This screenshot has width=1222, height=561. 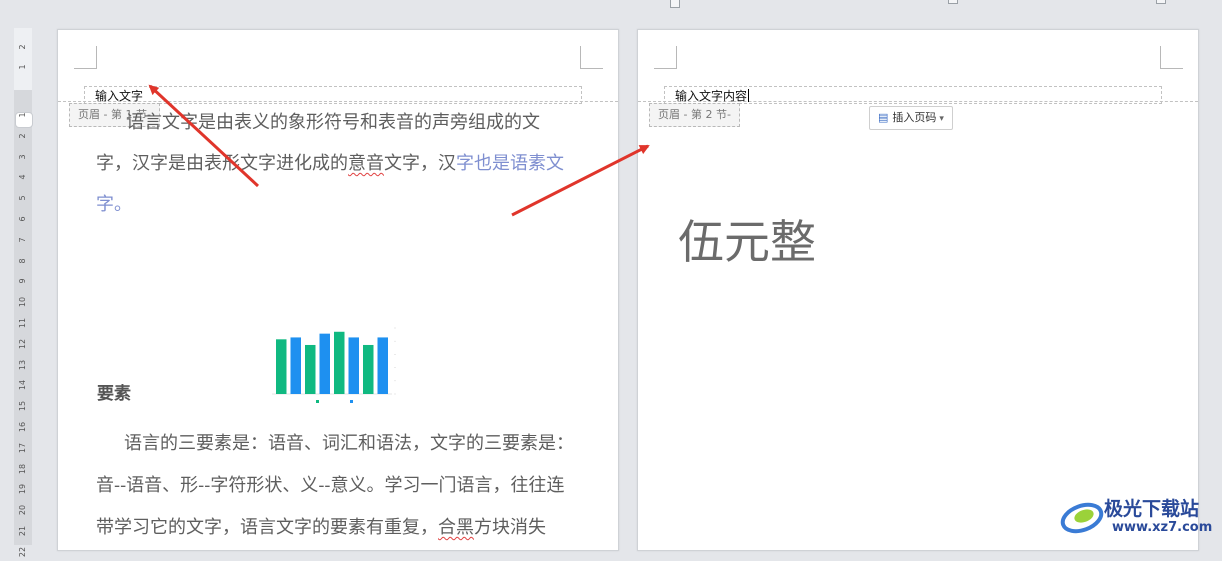 I want to click on site-watermark: 极光下载站 www.xz7.com, so click(x=1140, y=516).